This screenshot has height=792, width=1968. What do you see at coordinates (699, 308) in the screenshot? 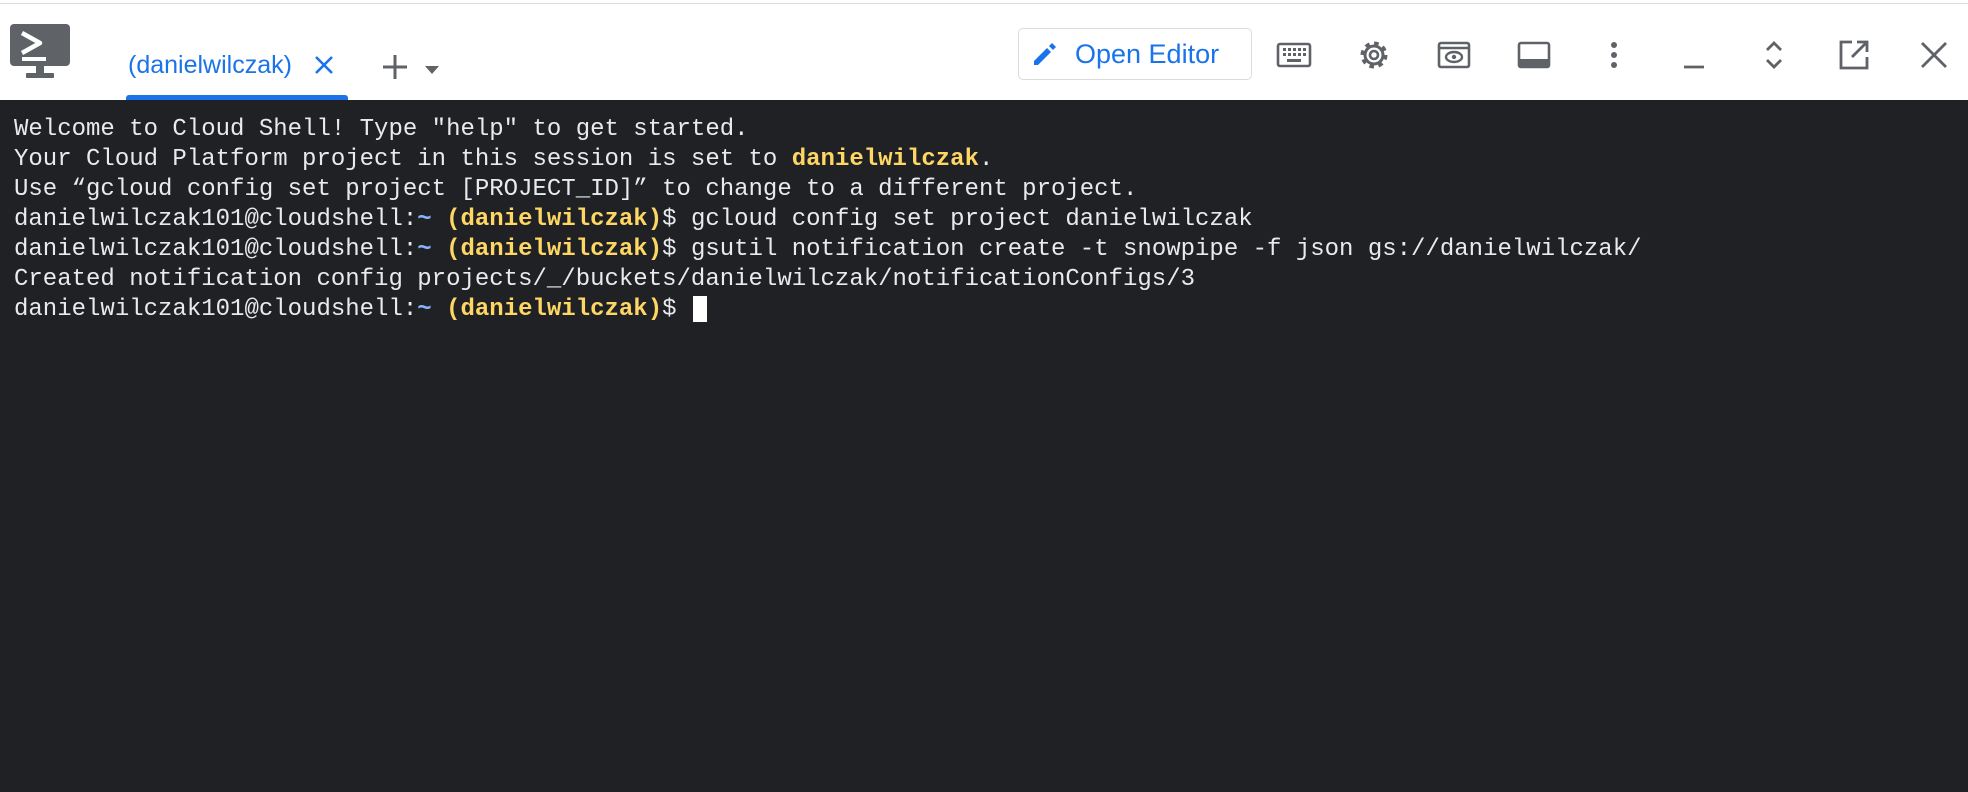
I see `terminal-cursor` at bounding box center [699, 308].